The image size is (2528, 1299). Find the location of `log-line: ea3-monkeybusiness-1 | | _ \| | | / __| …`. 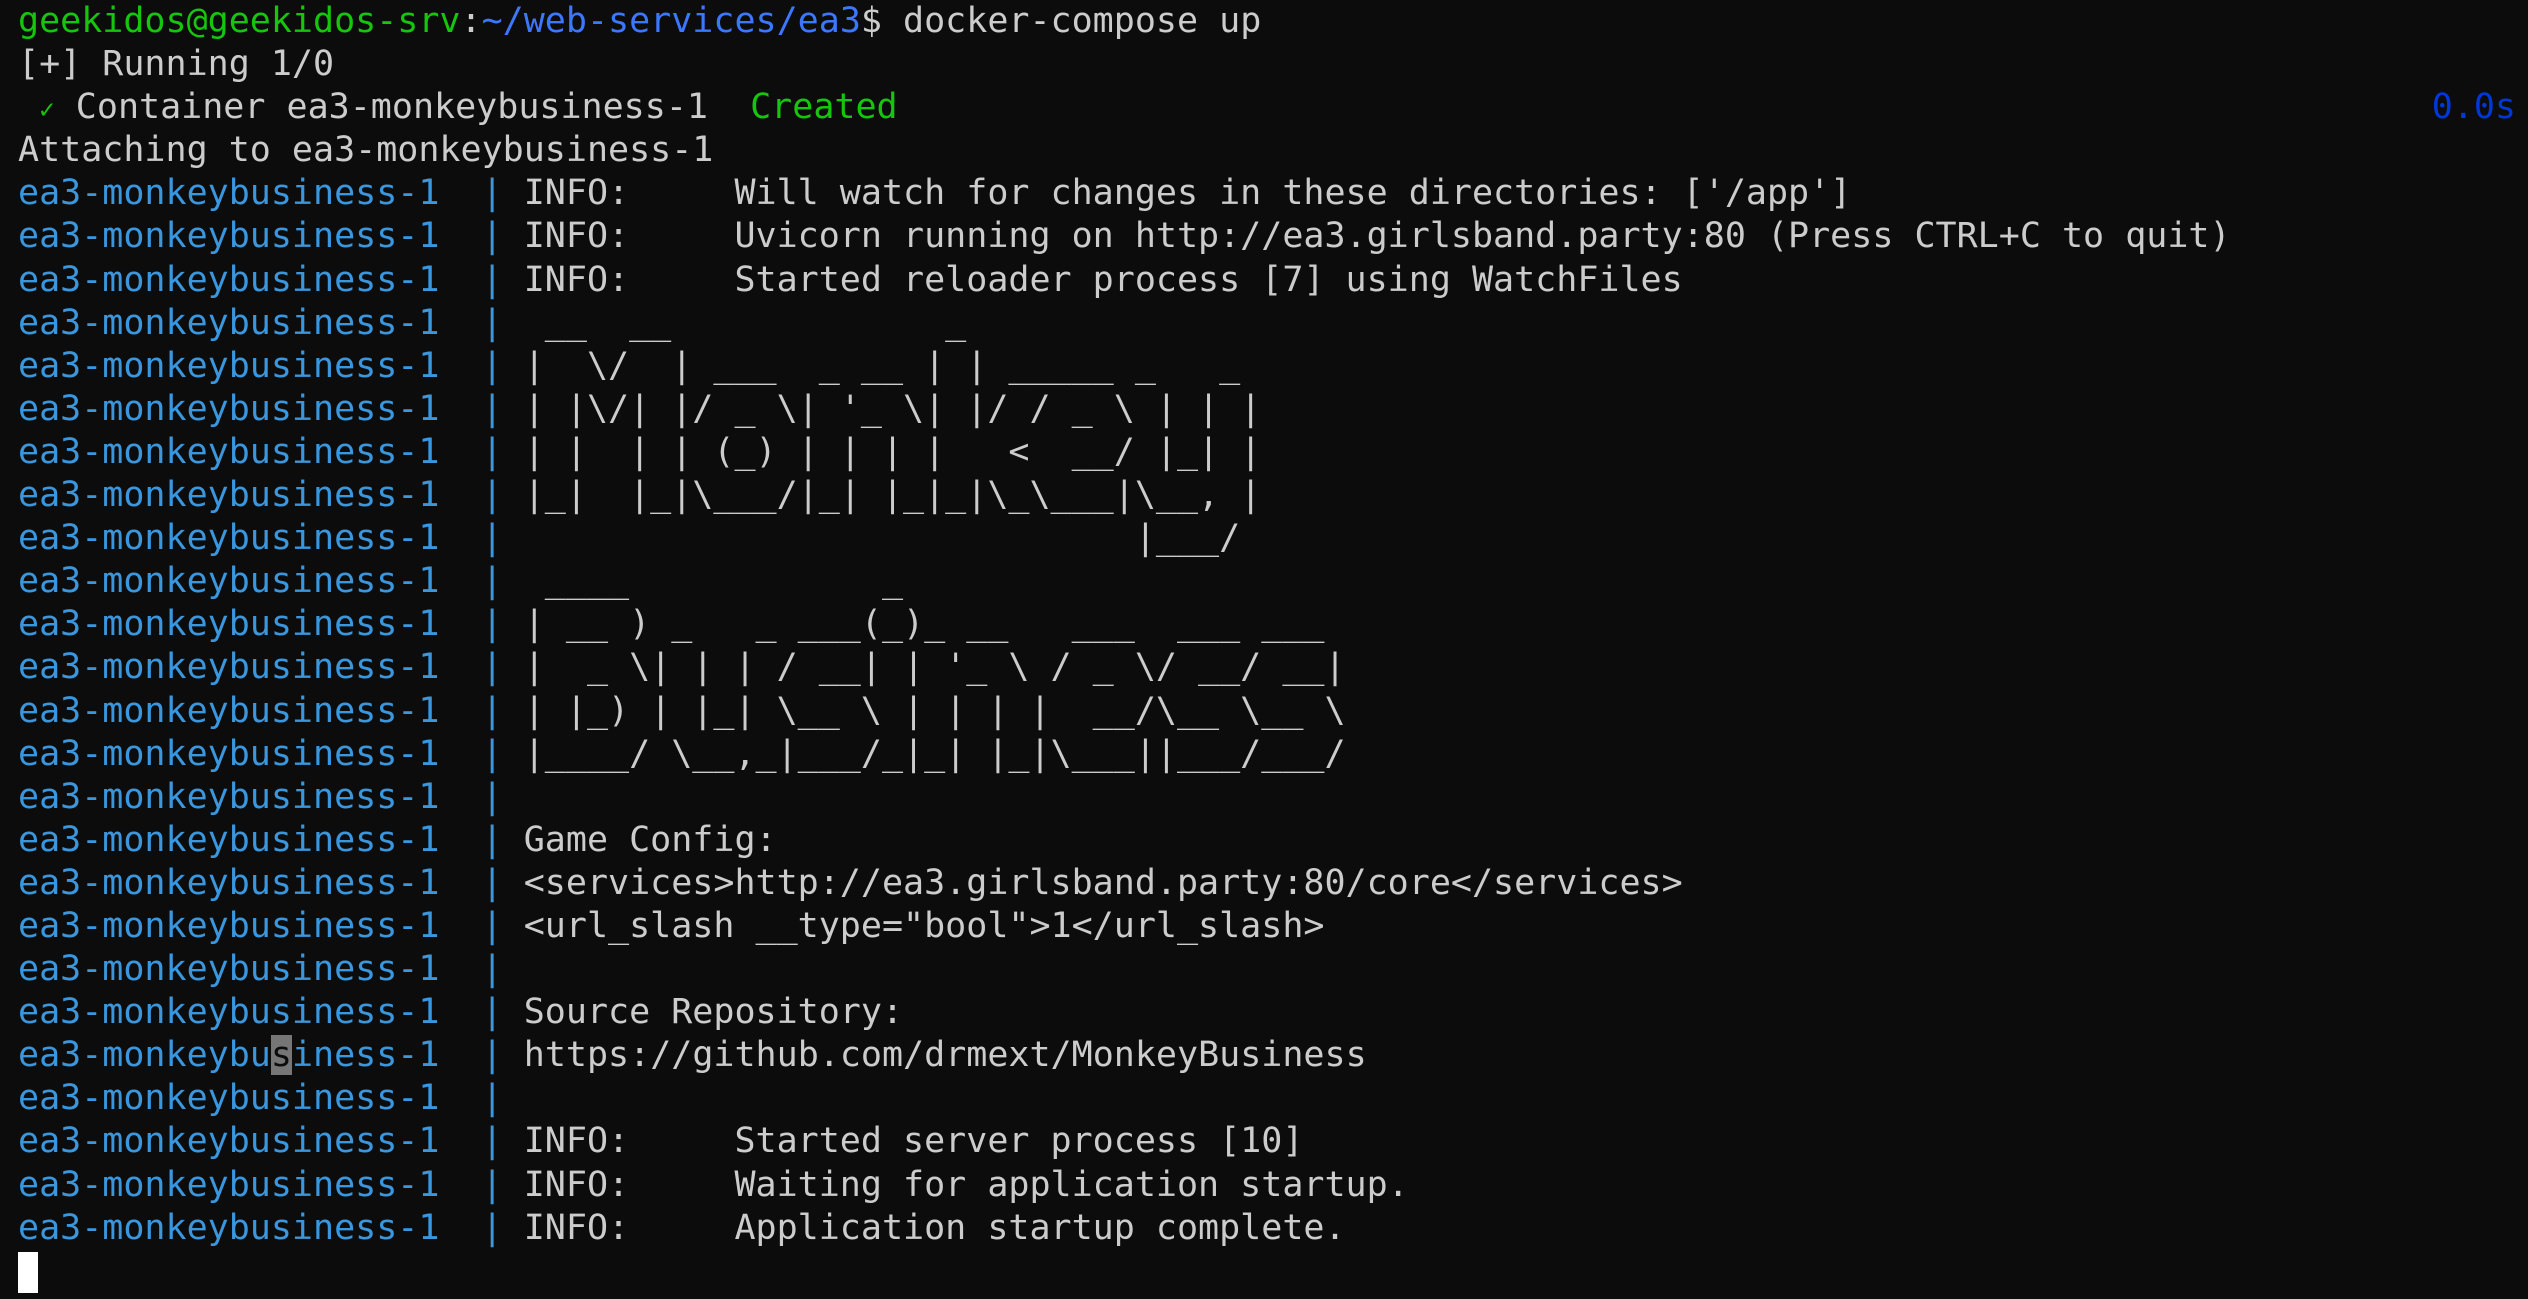

log-line: ea3-monkeybusiness-1 | | _ \| | | / __| … is located at coordinates (1273, 667).